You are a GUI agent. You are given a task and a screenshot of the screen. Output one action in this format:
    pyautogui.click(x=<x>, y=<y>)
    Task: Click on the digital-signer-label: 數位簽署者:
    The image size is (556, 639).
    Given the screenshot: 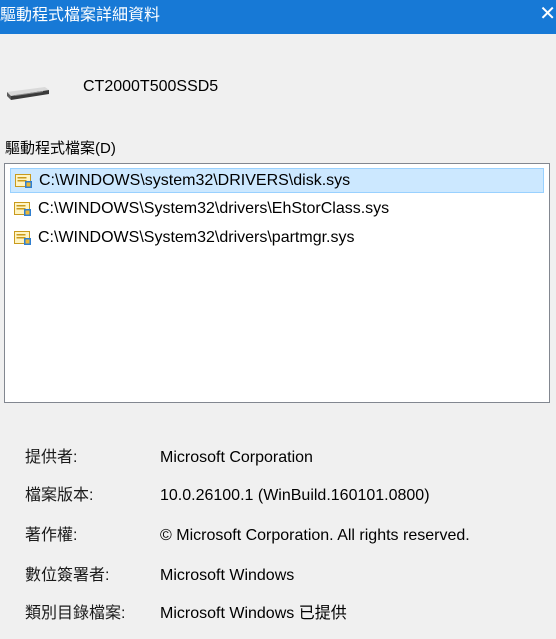 What is the action you would take?
    pyautogui.click(x=67, y=575)
    